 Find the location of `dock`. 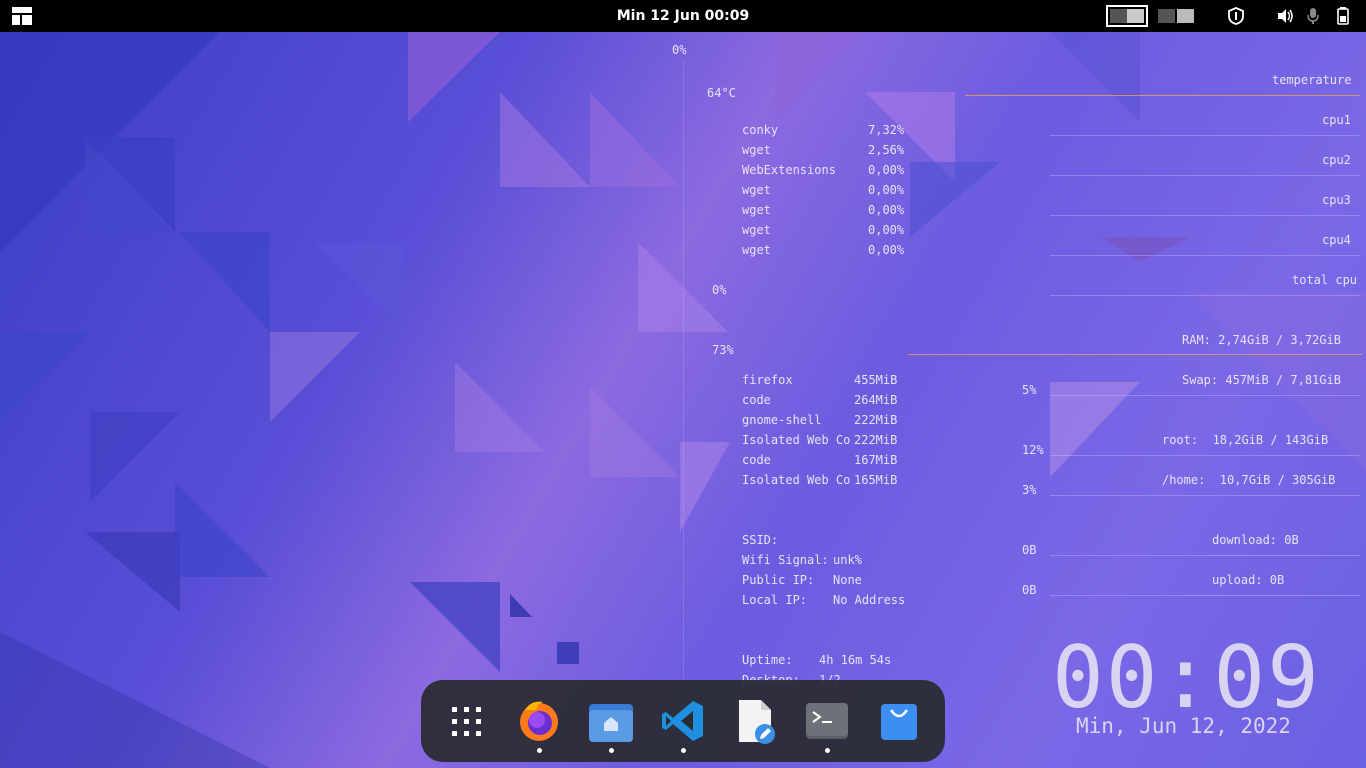

dock is located at coordinates (683, 721).